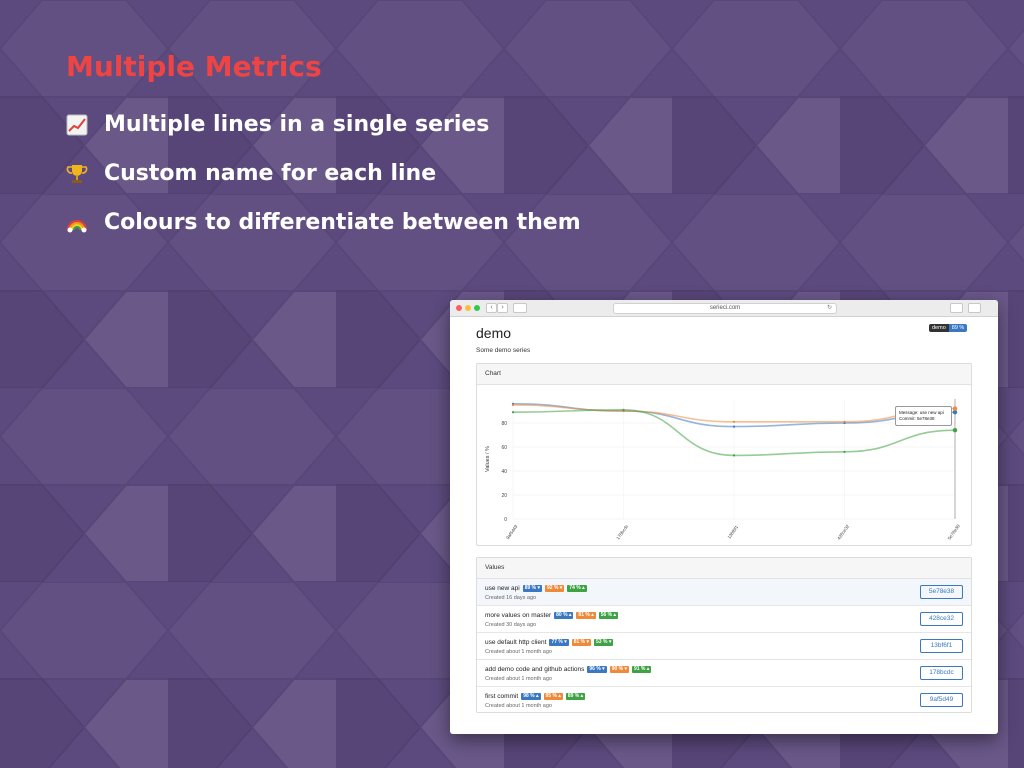 This screenshot has height=768, width=1024. I want to click on feature-text: Custom name for each line, so click(270, 173).